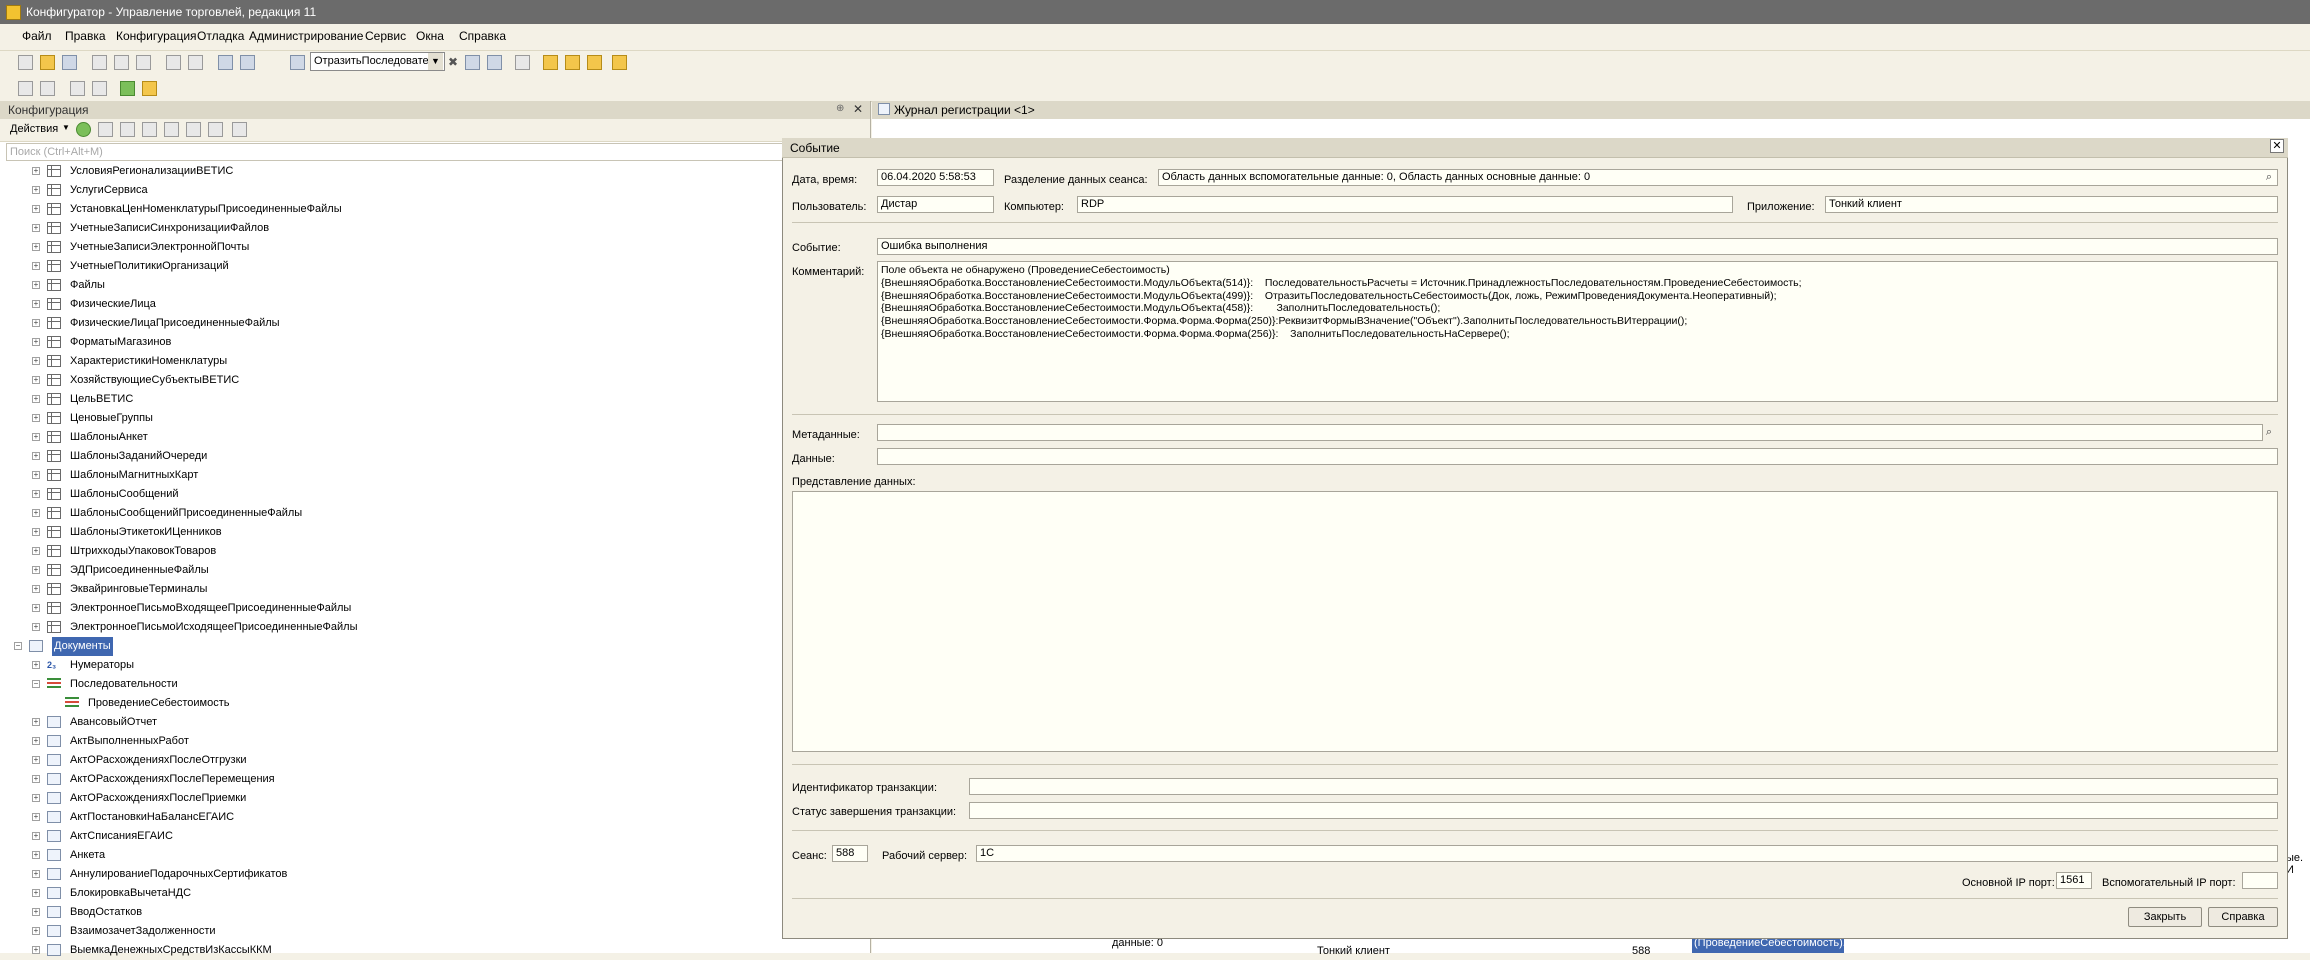 This screenshot has width=2310, height=960. Describe the element at coordinates (430, 36) in the screenshot. I see `menu-windows: Окна` at that location.